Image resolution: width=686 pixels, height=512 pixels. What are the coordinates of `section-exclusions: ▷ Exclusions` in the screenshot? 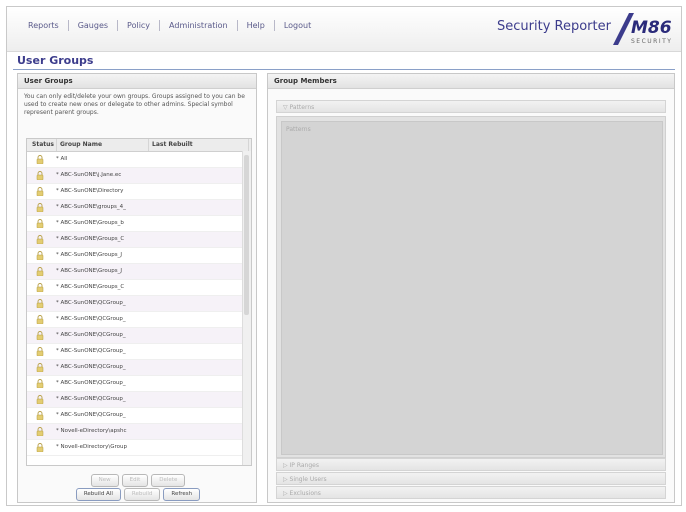 It's located at (471, 492).